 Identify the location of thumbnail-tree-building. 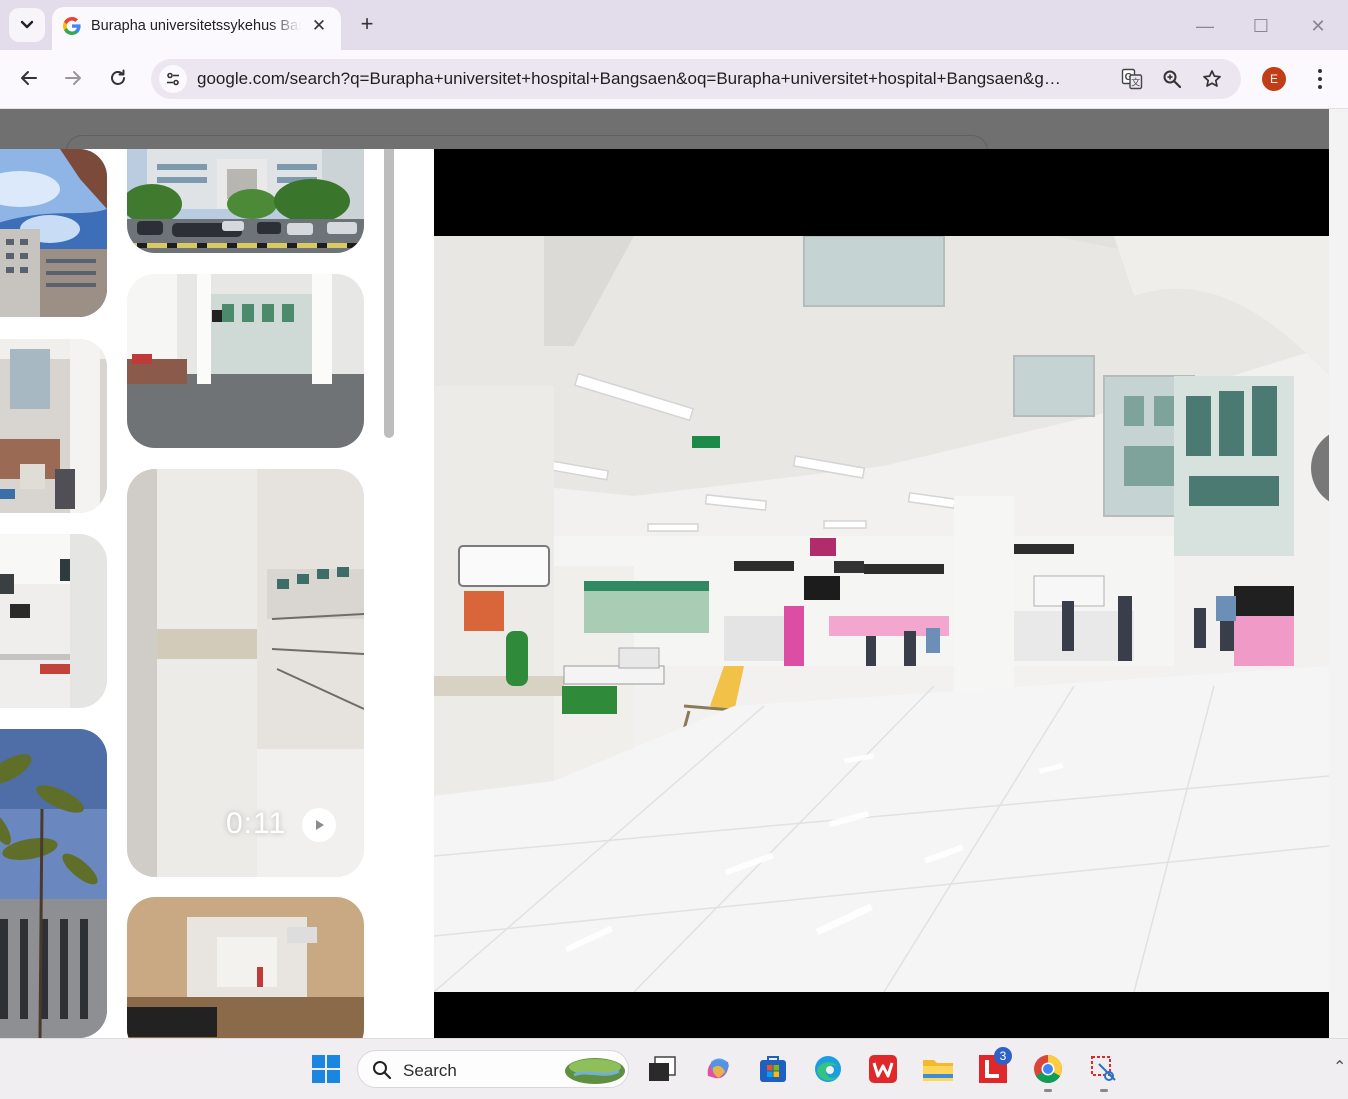
(53, 883).